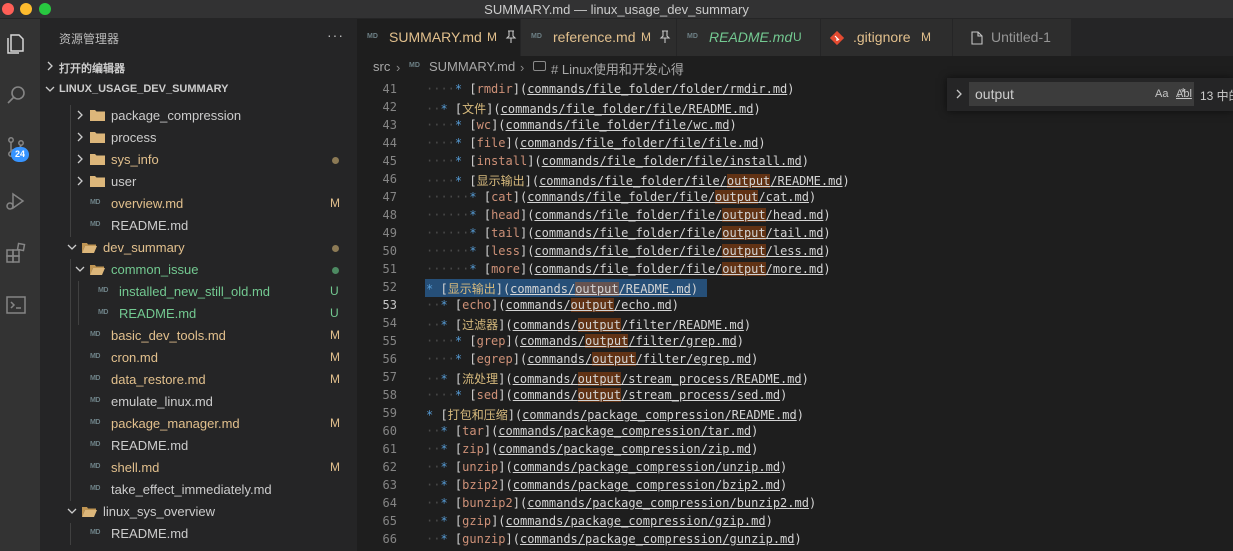  What do you see at coordinates (1161, 94) in the screenshot?
I see `match-case-icon: Aa` at bounding box center [1161, 94].